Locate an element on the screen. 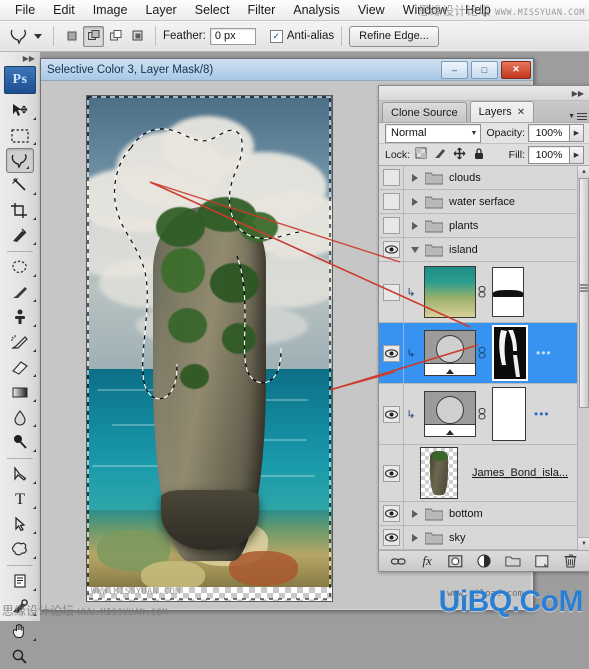 Image resolution: width=589 pixels, height=669 pixels. layer-row-island: island is located at coordinates (484, 250).